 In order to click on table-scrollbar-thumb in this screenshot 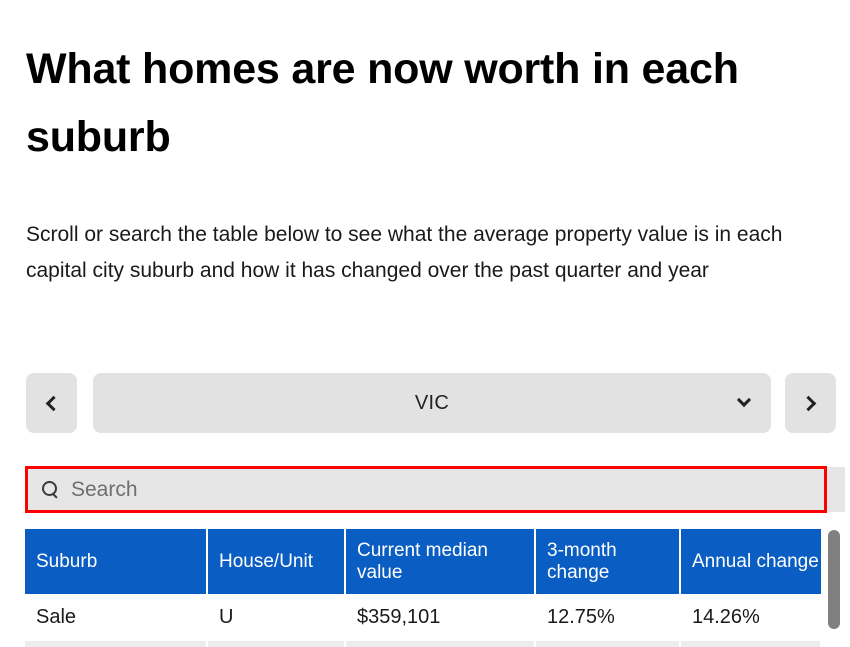, I will do `click(834, 579)`.